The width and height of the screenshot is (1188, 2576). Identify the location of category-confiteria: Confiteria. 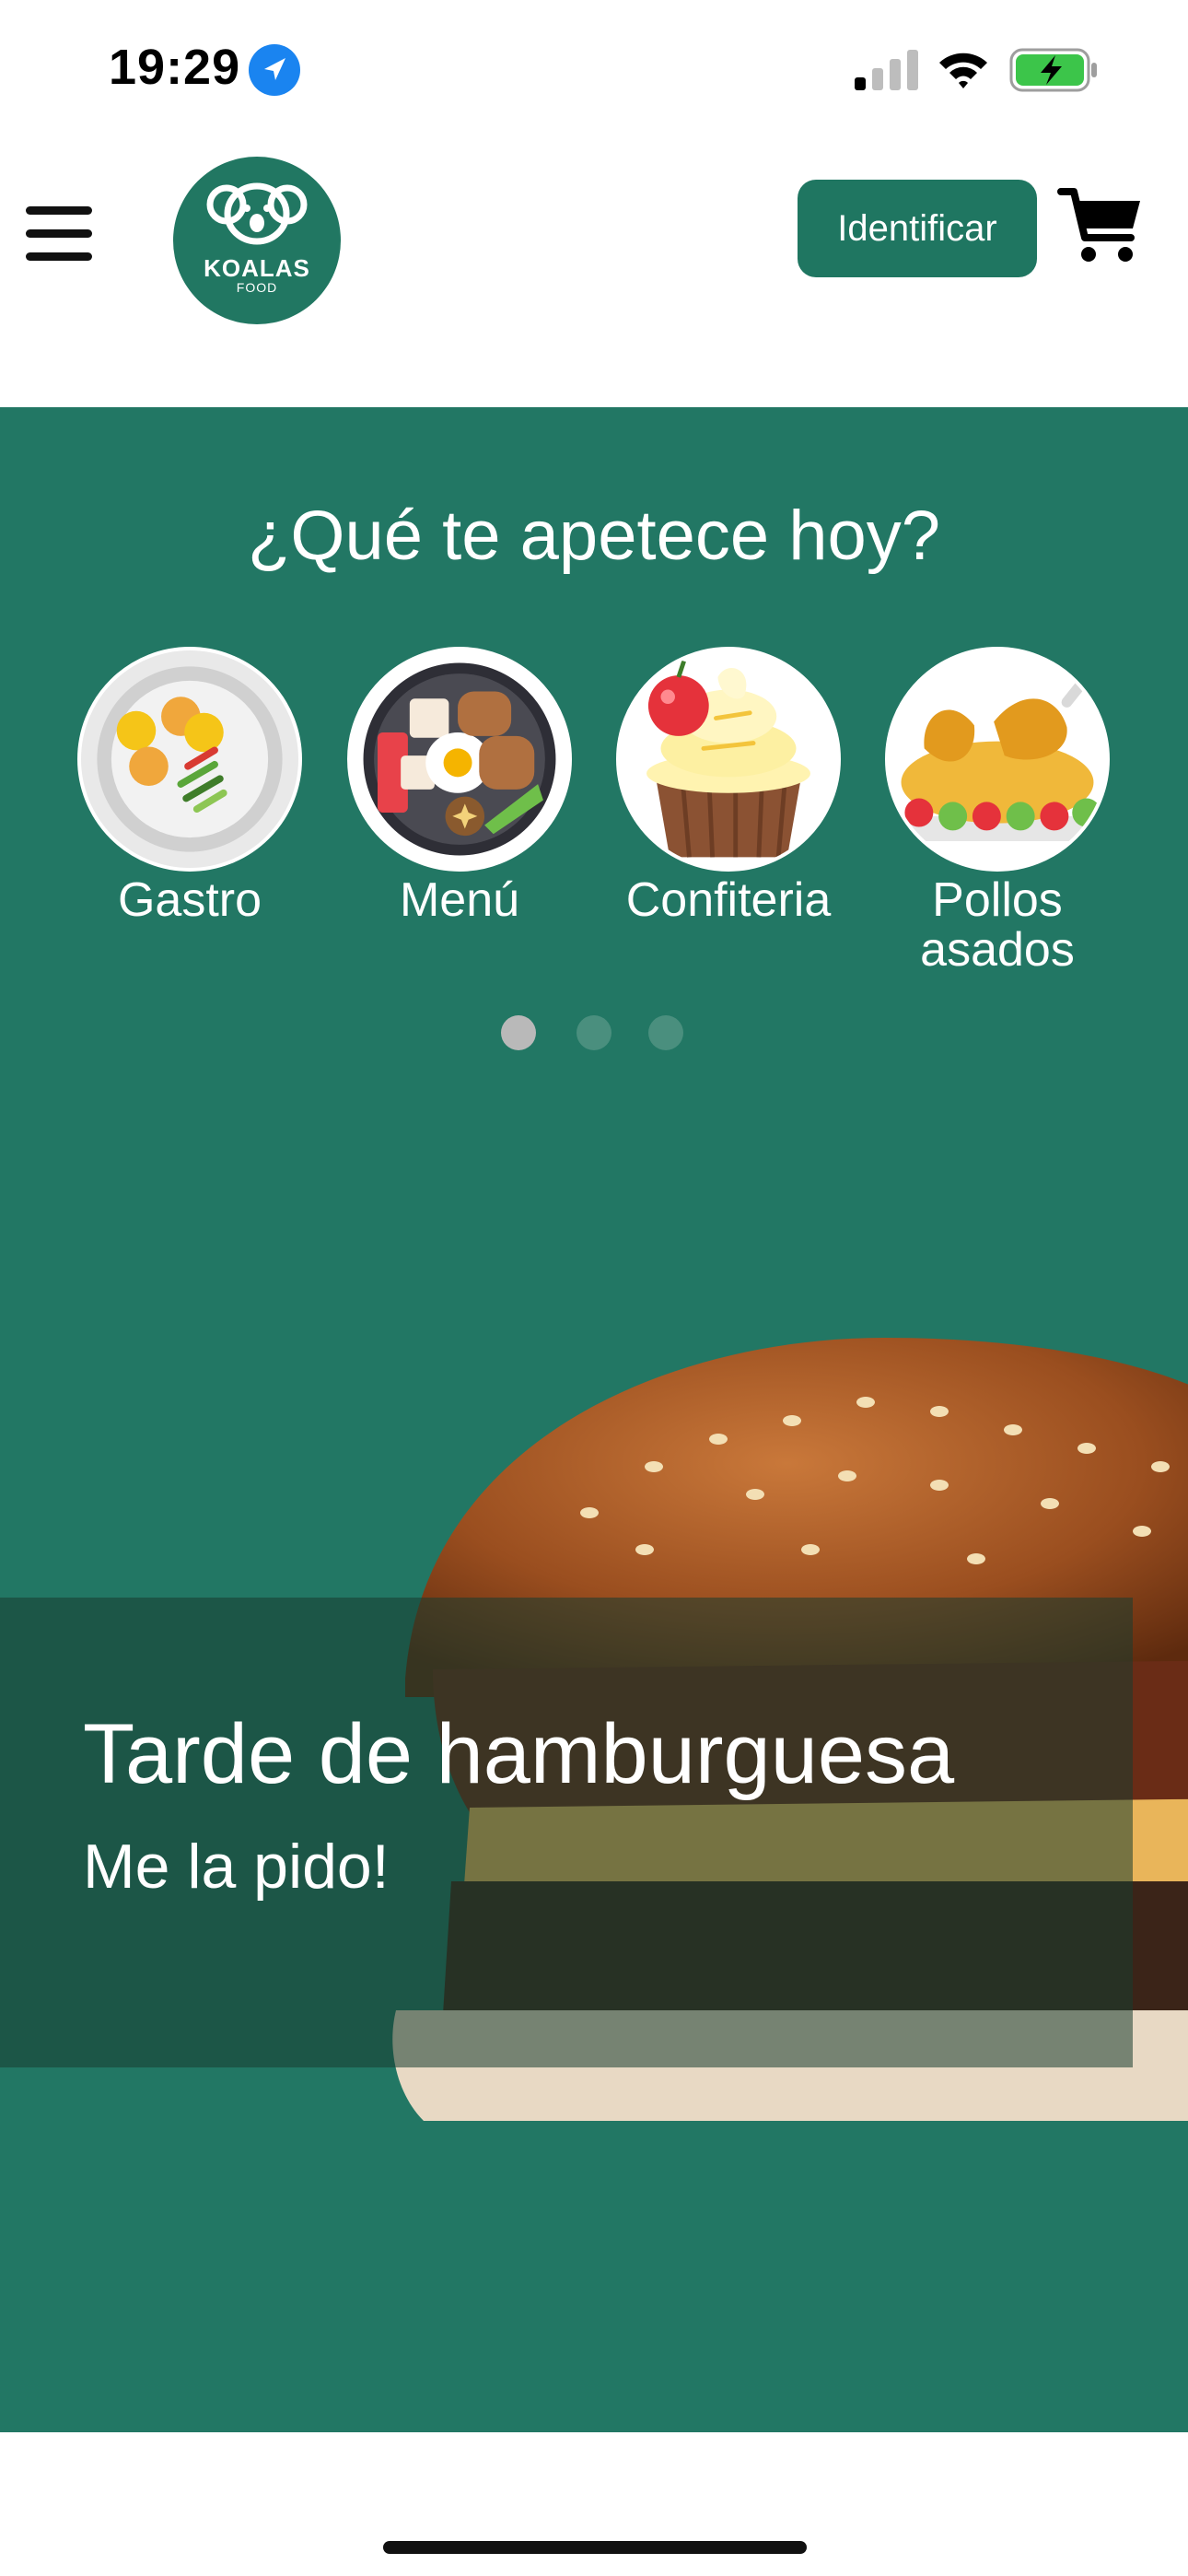
(728, 786).